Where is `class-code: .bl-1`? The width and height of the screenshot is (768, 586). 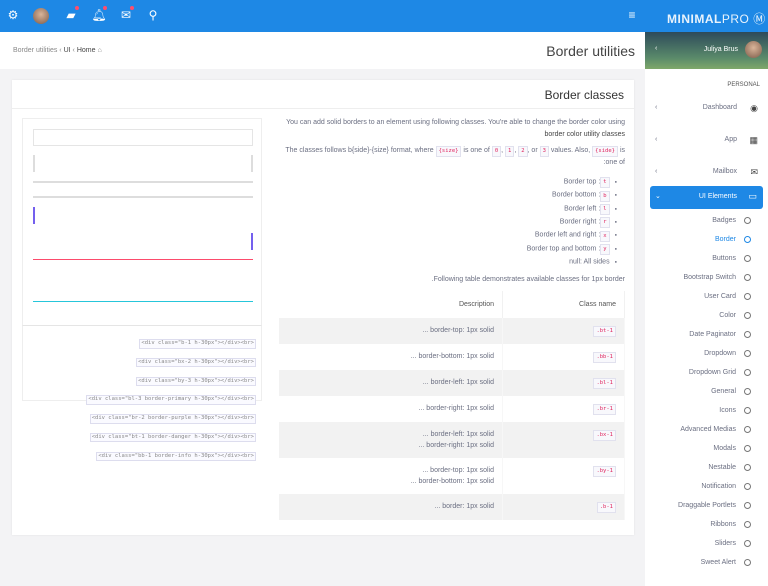 class-code: .bl-1 is located at coordinates (604, 383).